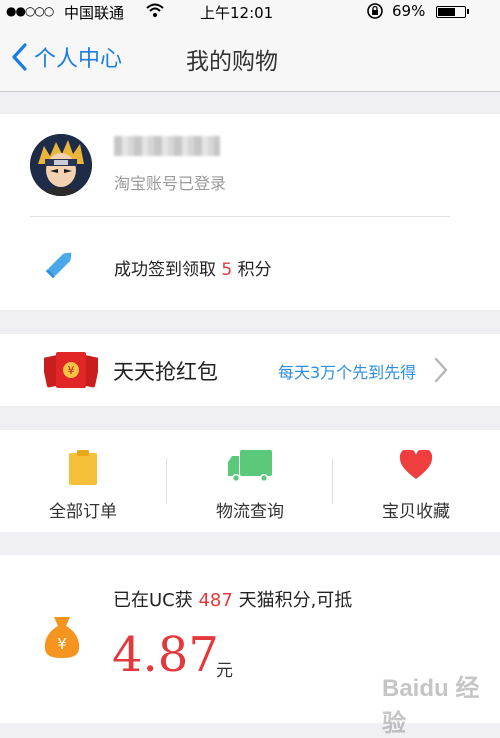 This screenshot has width=500, height=738. Describe the element at coordinates (170, 183) in the screenshot. I see `login-status: 淘宝账号已登录` at that location.